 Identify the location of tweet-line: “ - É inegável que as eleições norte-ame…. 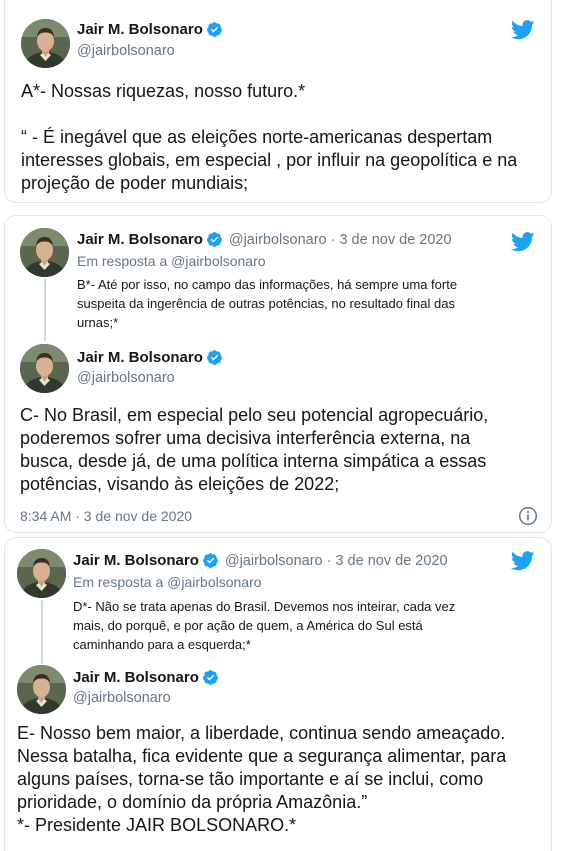
(257, 137).